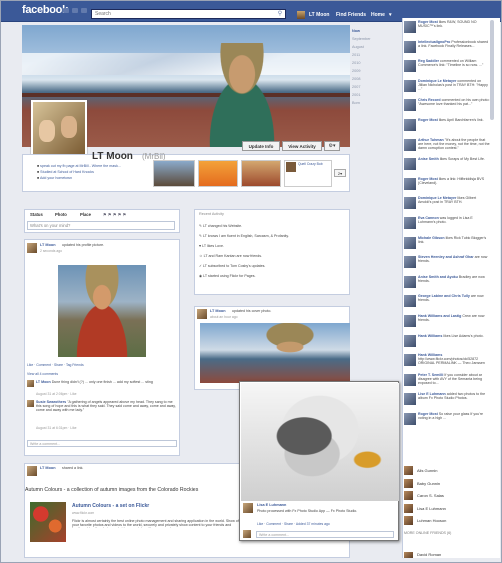  Describe the element at coordinates (376, 103) in the screenshot. I see `year-born: Born` at that location.